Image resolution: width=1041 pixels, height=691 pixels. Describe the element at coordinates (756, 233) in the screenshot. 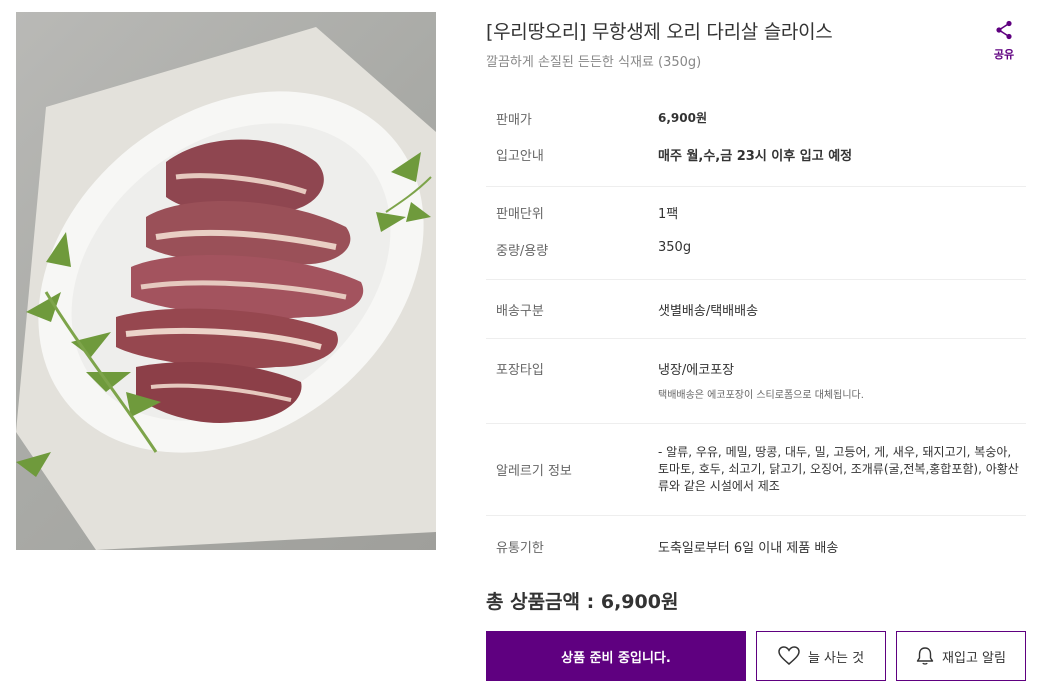

I see `unit-group: 판매단위 1팩 중량/용량 350g` at that location.